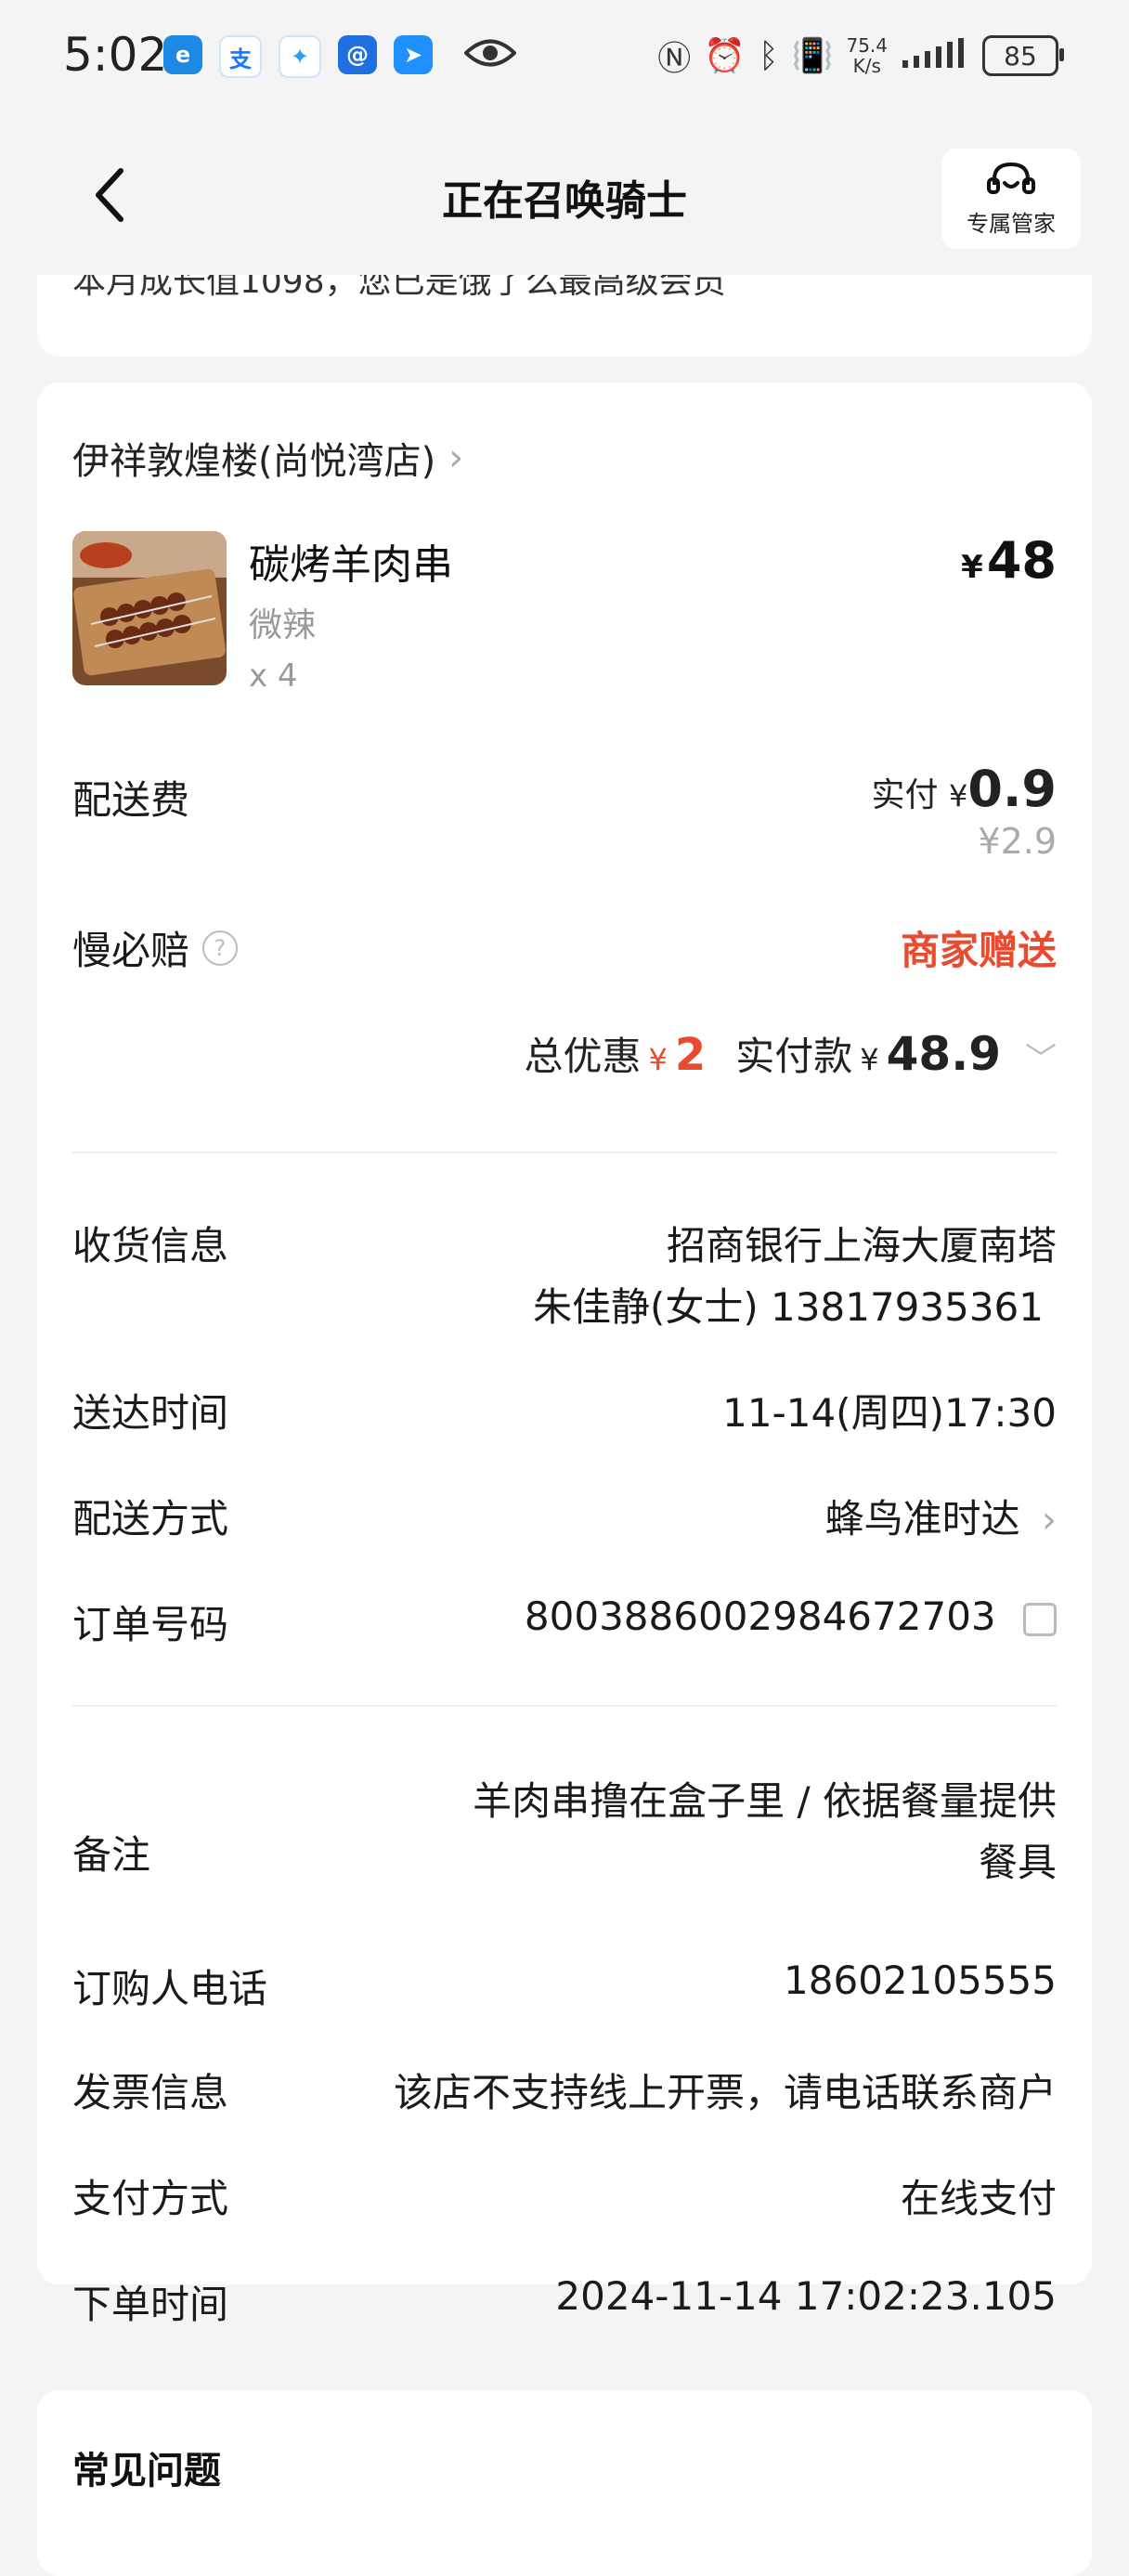 The height and width of the screenshot is (2576, 1129). Describe the element at coordinates (399, 288) in the screenshot. I see `member-growth-text: 本月成长值1098，您已是饿了么最高级会员` at that location.